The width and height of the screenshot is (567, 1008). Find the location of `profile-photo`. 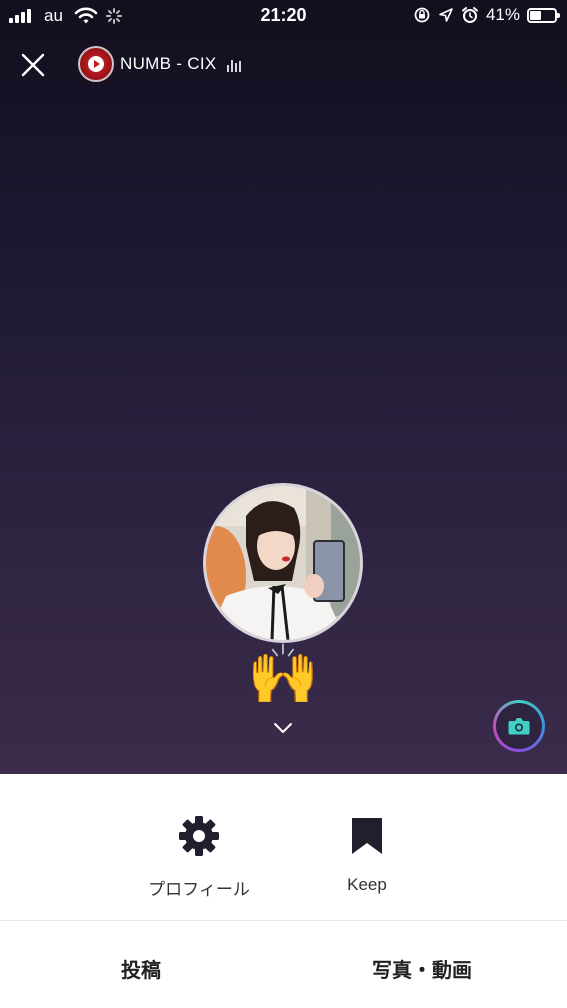

profile-photo is located at coordinates (283, 563).